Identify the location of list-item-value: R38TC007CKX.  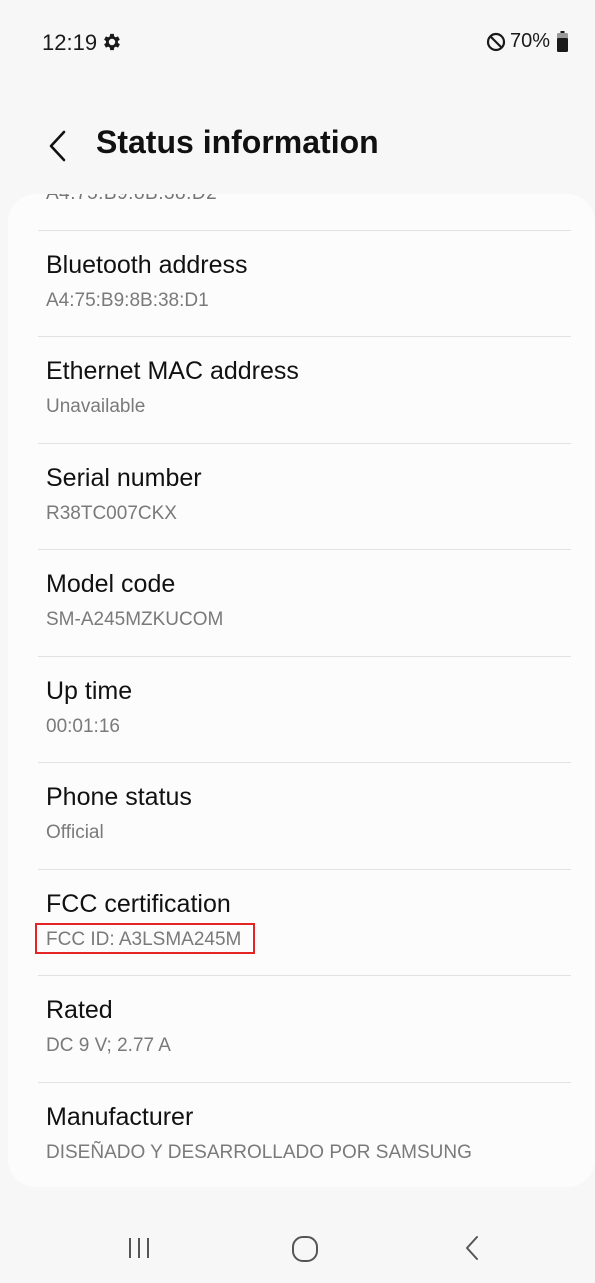
(111, 513).